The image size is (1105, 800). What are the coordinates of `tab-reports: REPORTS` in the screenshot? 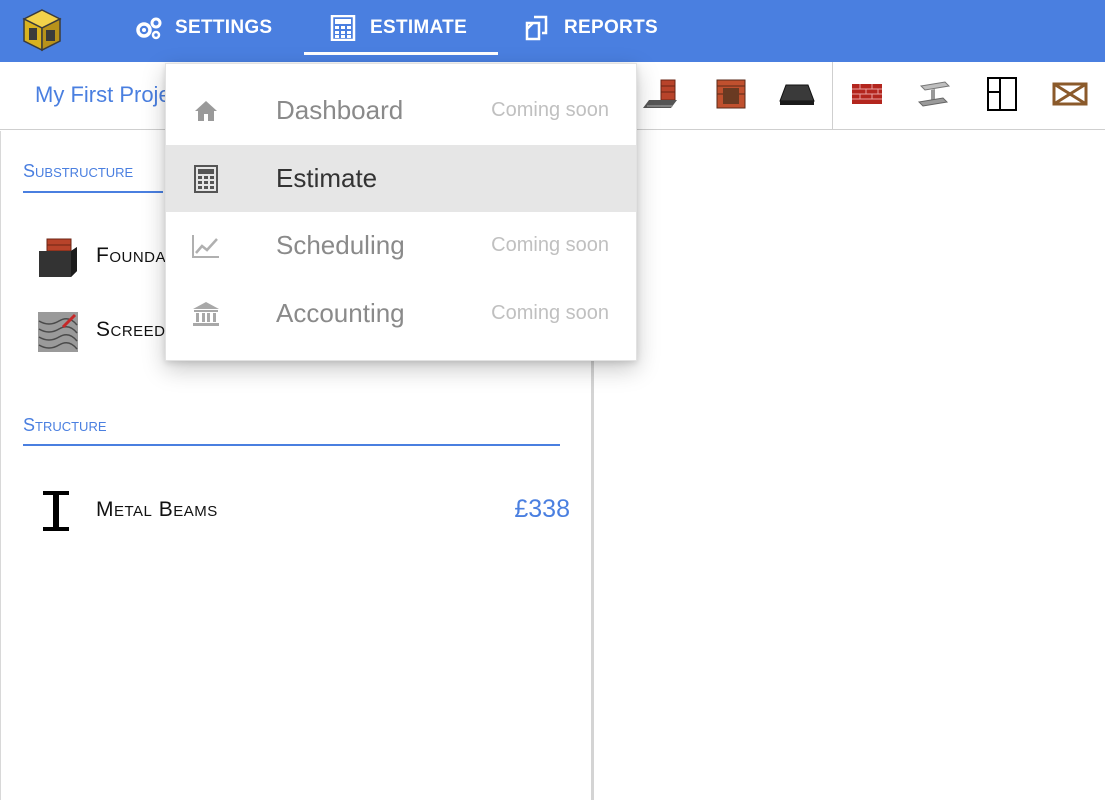 It's located at (590, 28).